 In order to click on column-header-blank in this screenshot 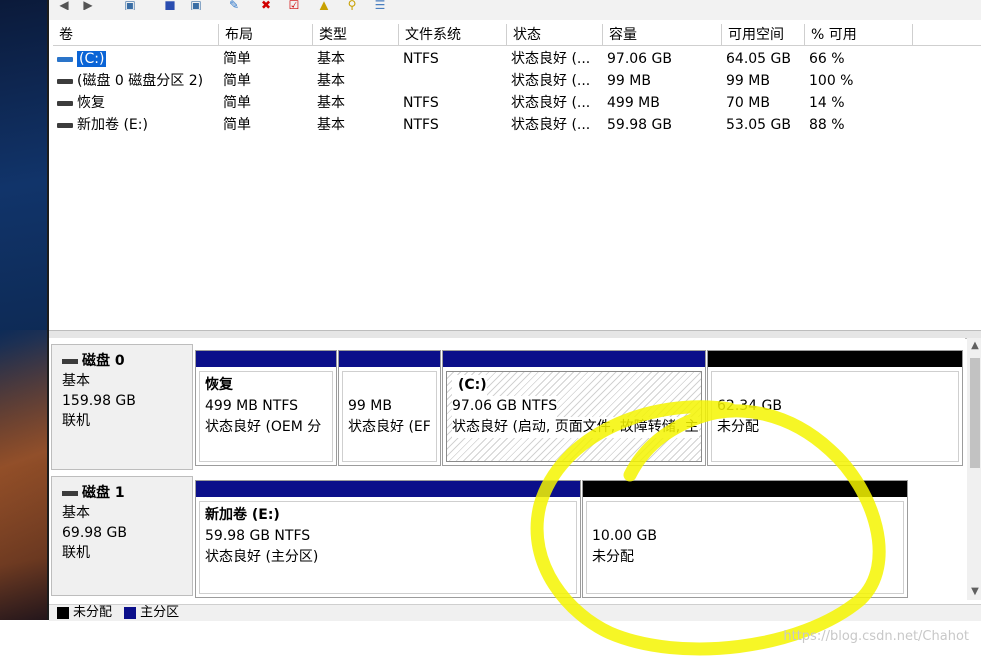, I will do `click(947, 35)`.